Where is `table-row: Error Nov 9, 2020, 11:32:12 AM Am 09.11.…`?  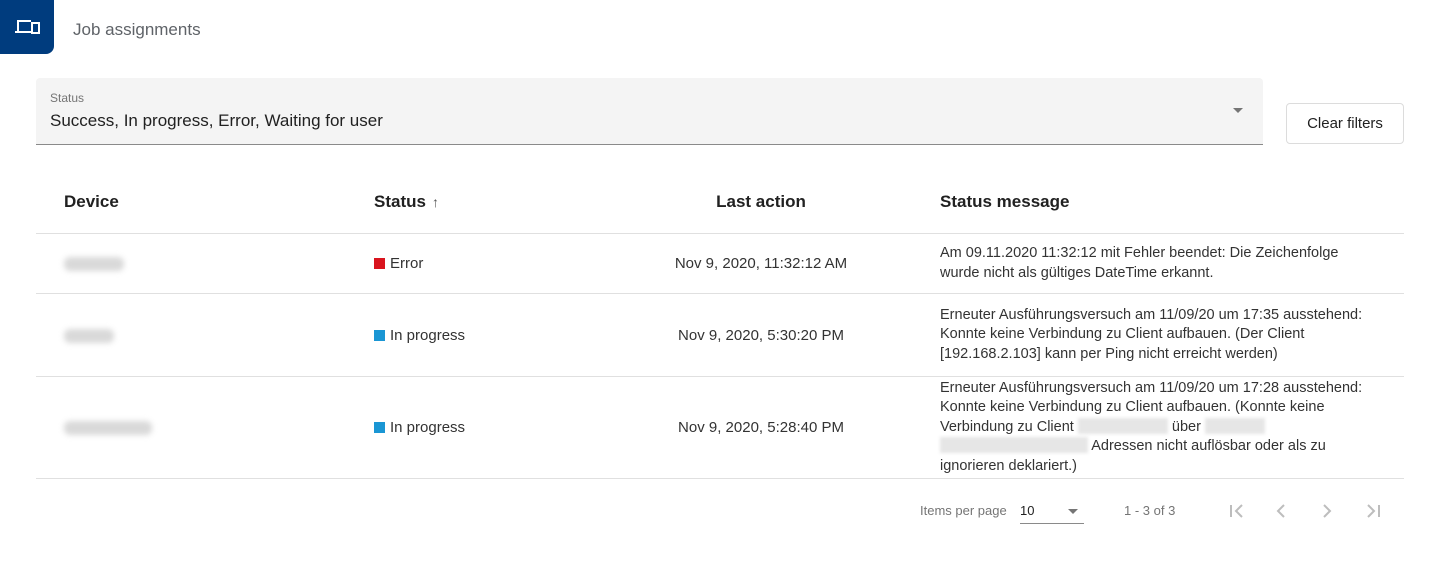 table-row: Error Nov 9, 2020, 11:32:12 AM Am 09.11.… is located at coordinates (720, 264).